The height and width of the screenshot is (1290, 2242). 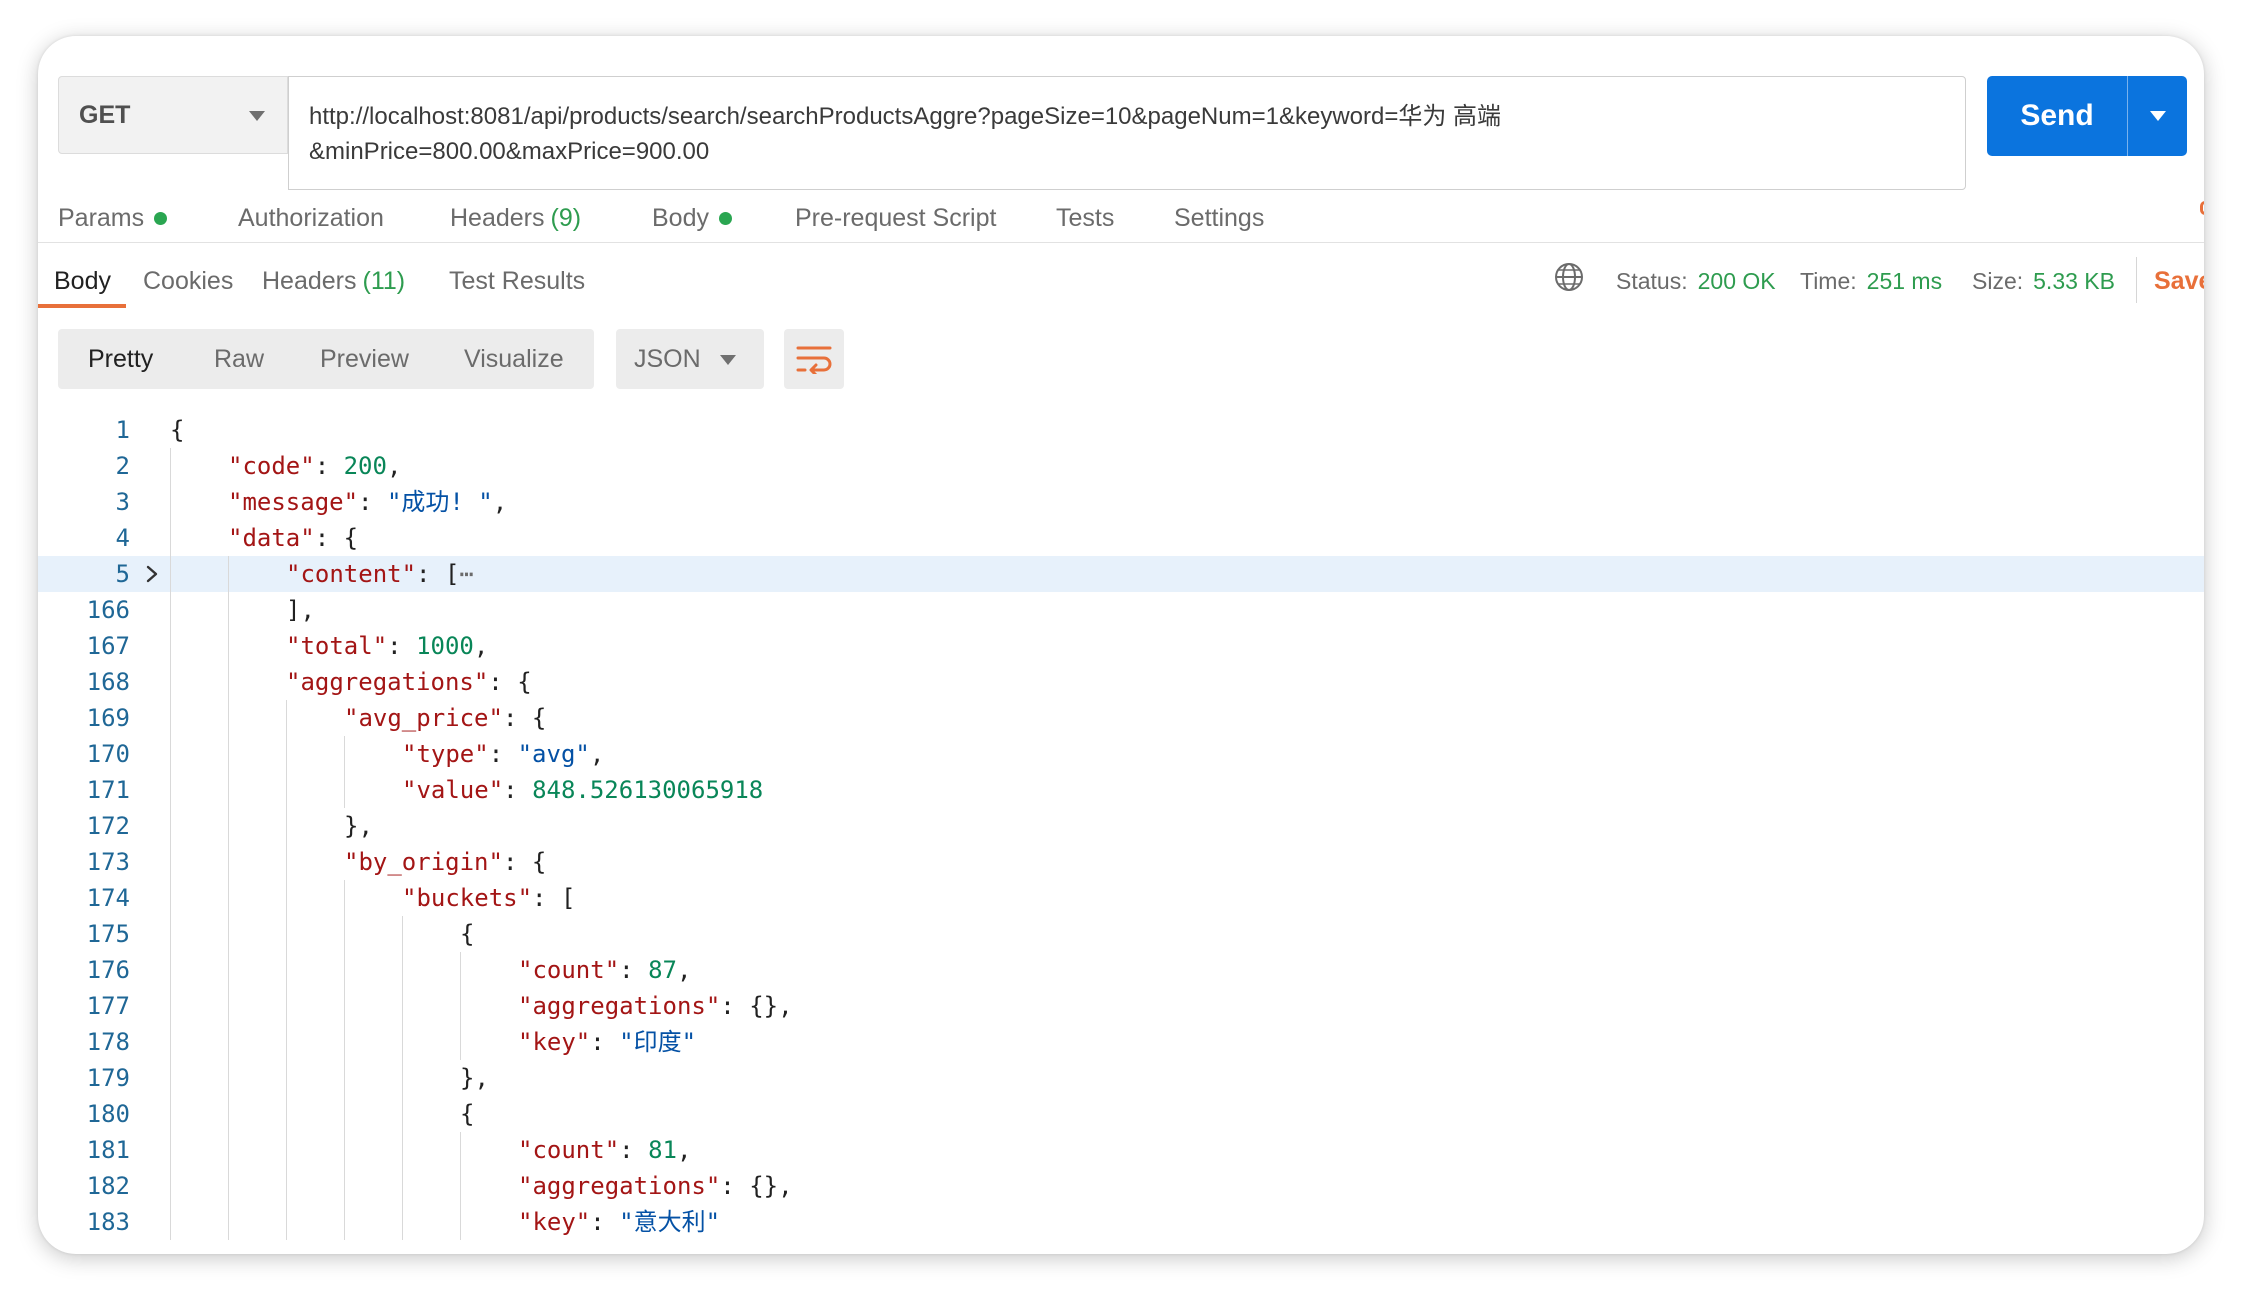 I want to click on line-number: 4, so click(x=122, y=538).